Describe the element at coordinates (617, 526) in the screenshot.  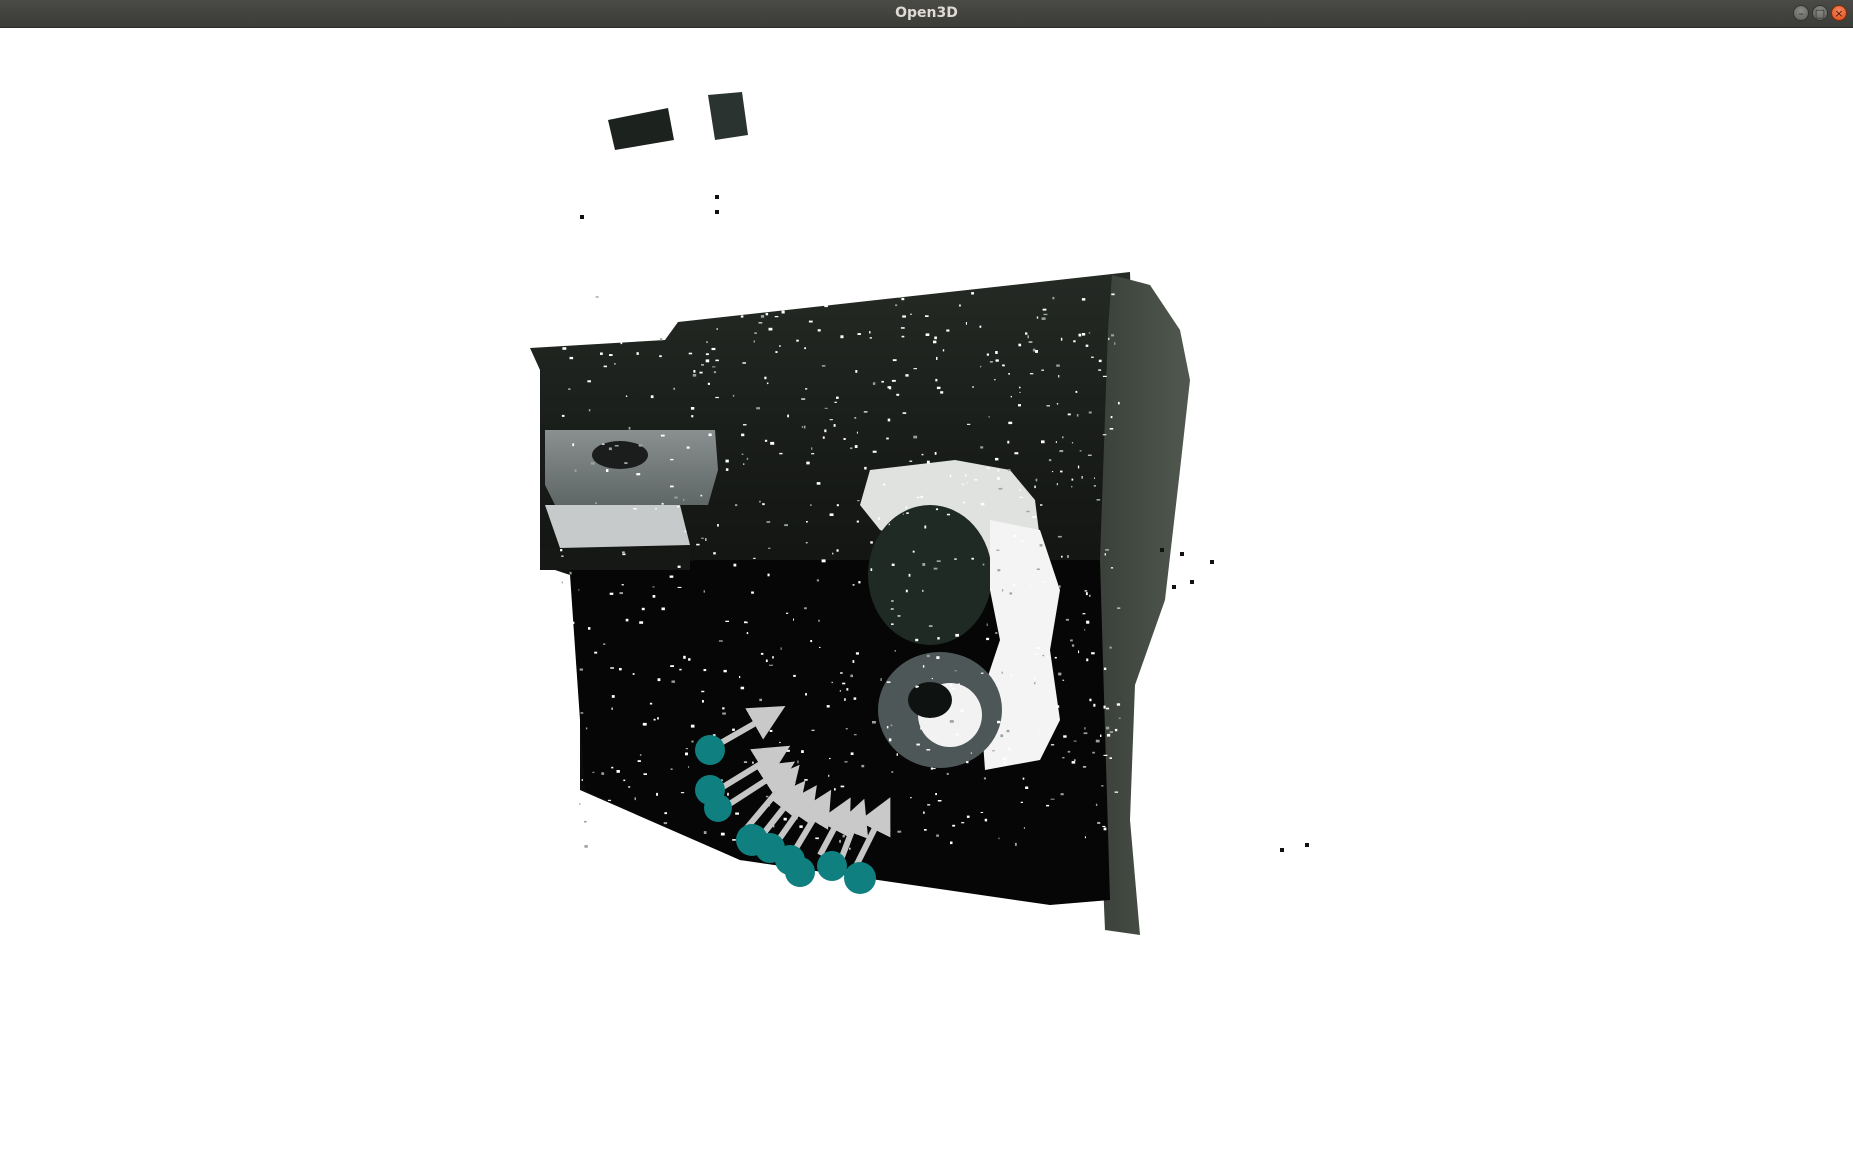
I see `counter-edge` at that location.